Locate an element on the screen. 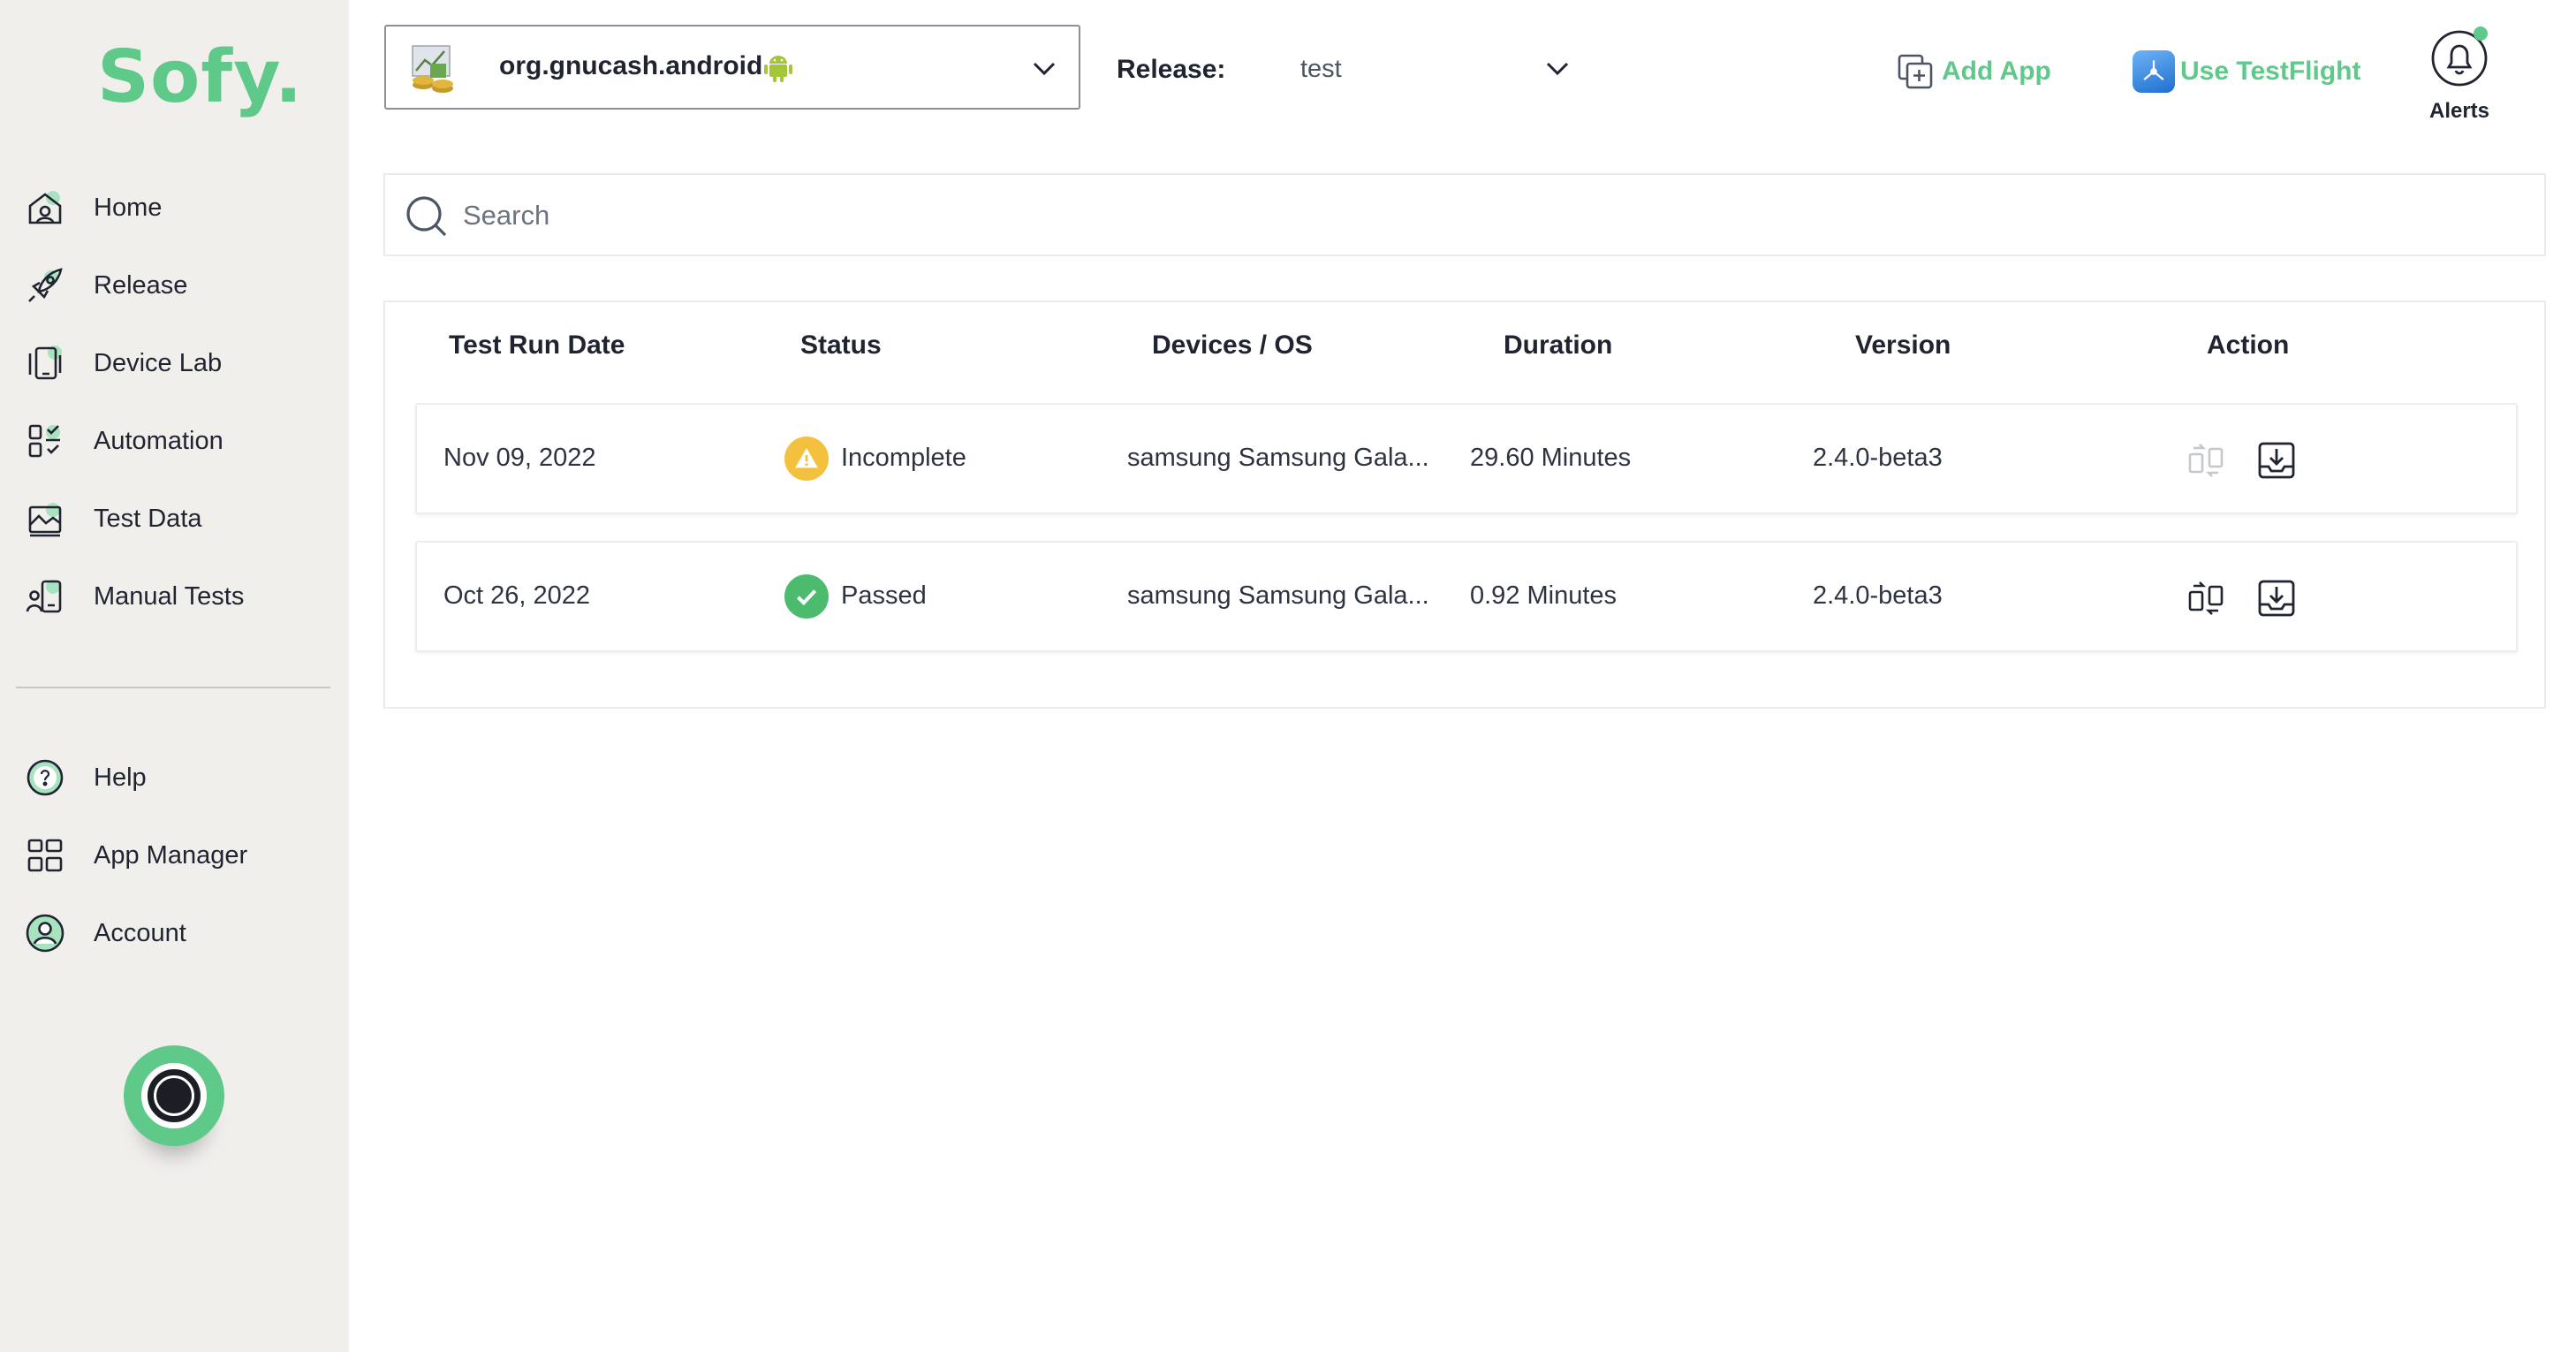  column-header-duration: Duration is located at coordinates (1558, 346).